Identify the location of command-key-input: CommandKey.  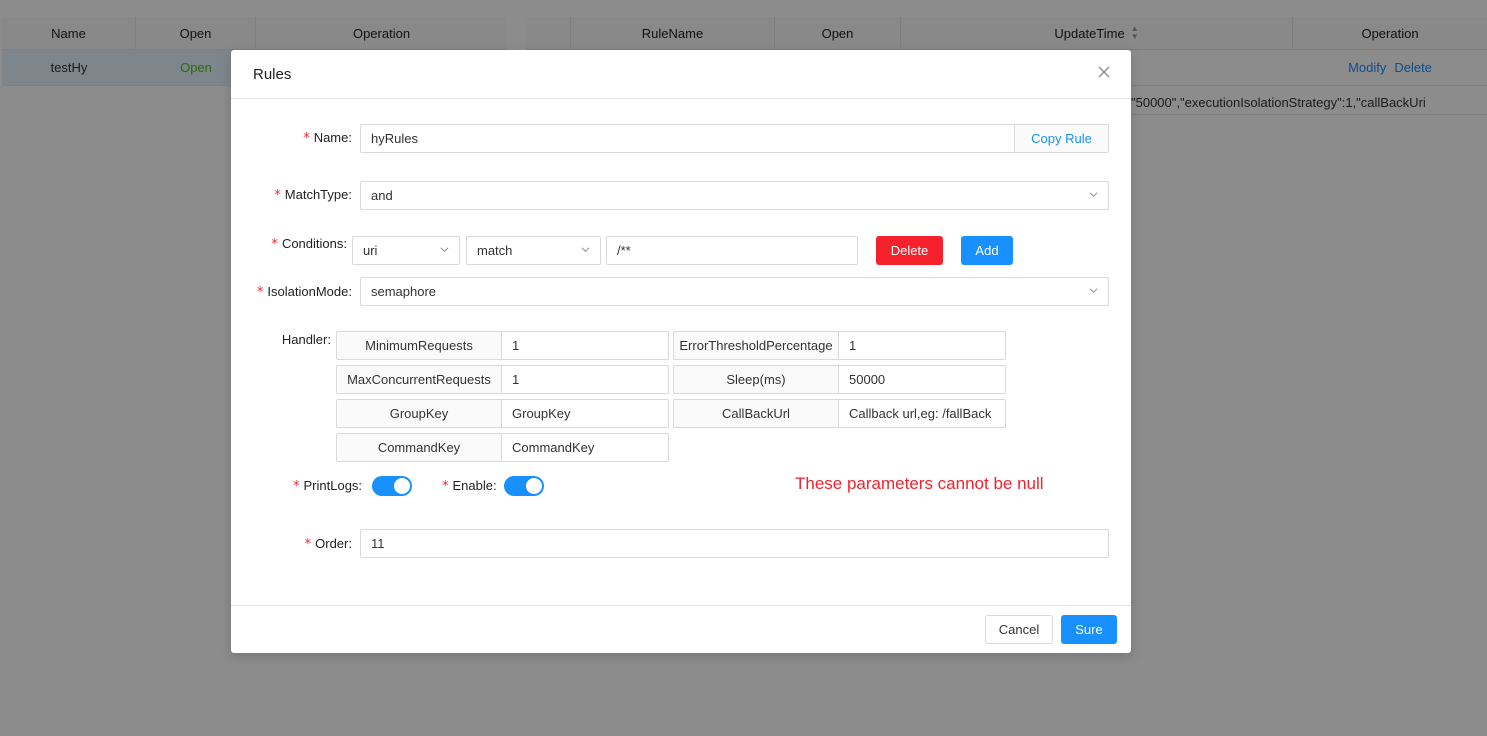
(585, 447).